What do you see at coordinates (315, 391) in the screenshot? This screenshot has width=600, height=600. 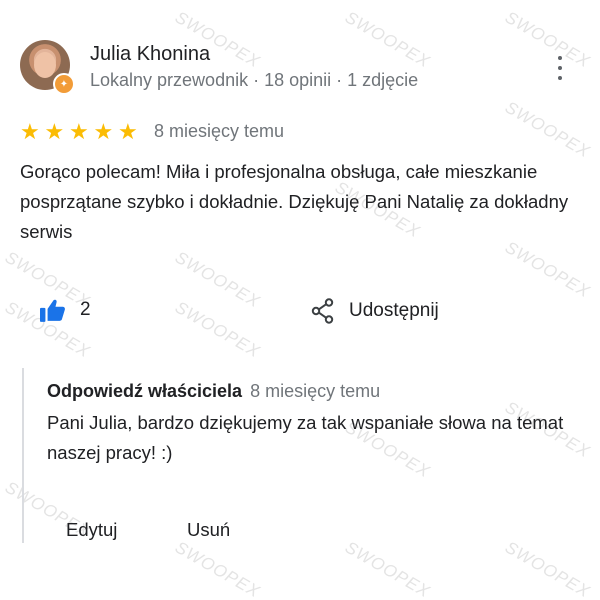 I see `owner-reply-date: 8 miesięcy temu` at bounding box center [315, 391].